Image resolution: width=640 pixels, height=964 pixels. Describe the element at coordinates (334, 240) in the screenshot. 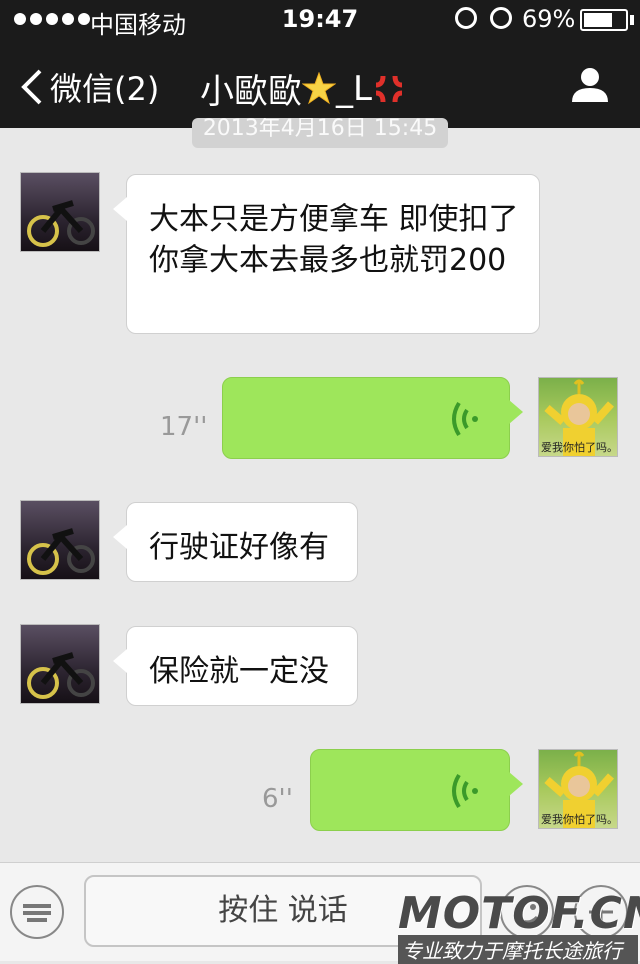

I see `message-text: 大本只是方便拿车 即使扣了 你拿大本去最多也就罚200` at that location.